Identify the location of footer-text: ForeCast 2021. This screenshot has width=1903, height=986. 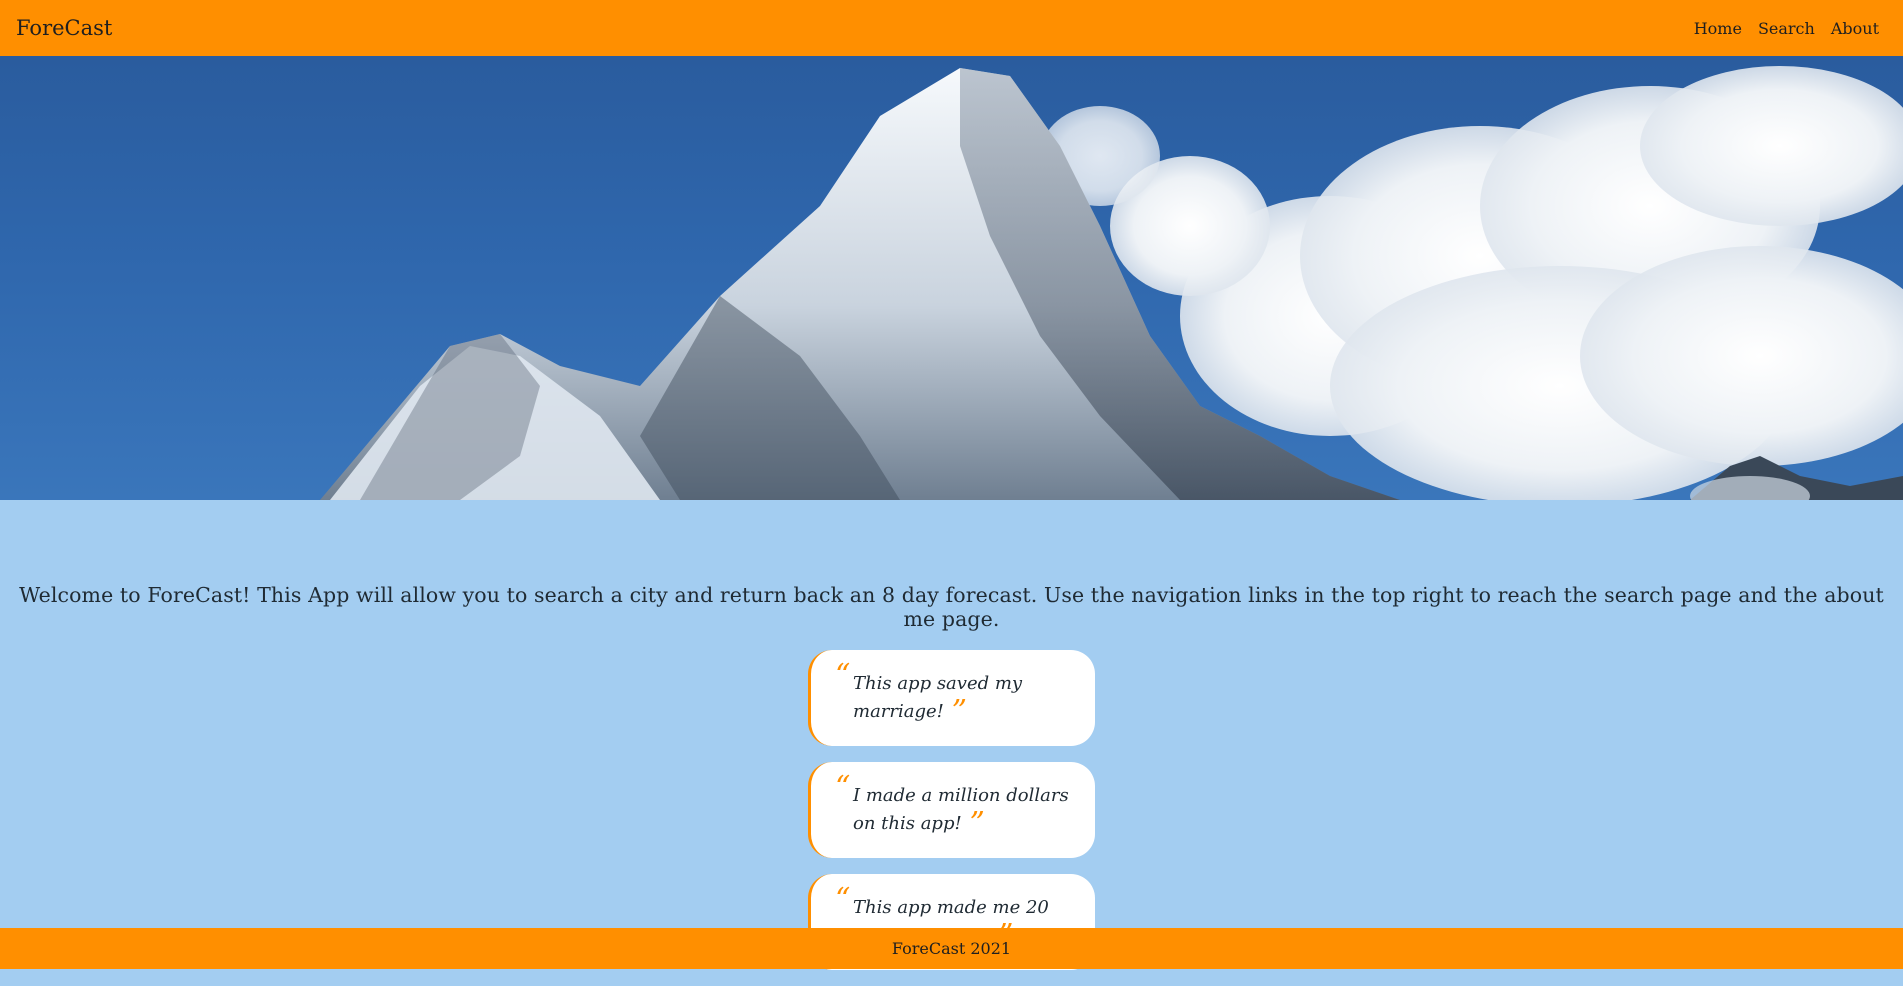
(951, 948).